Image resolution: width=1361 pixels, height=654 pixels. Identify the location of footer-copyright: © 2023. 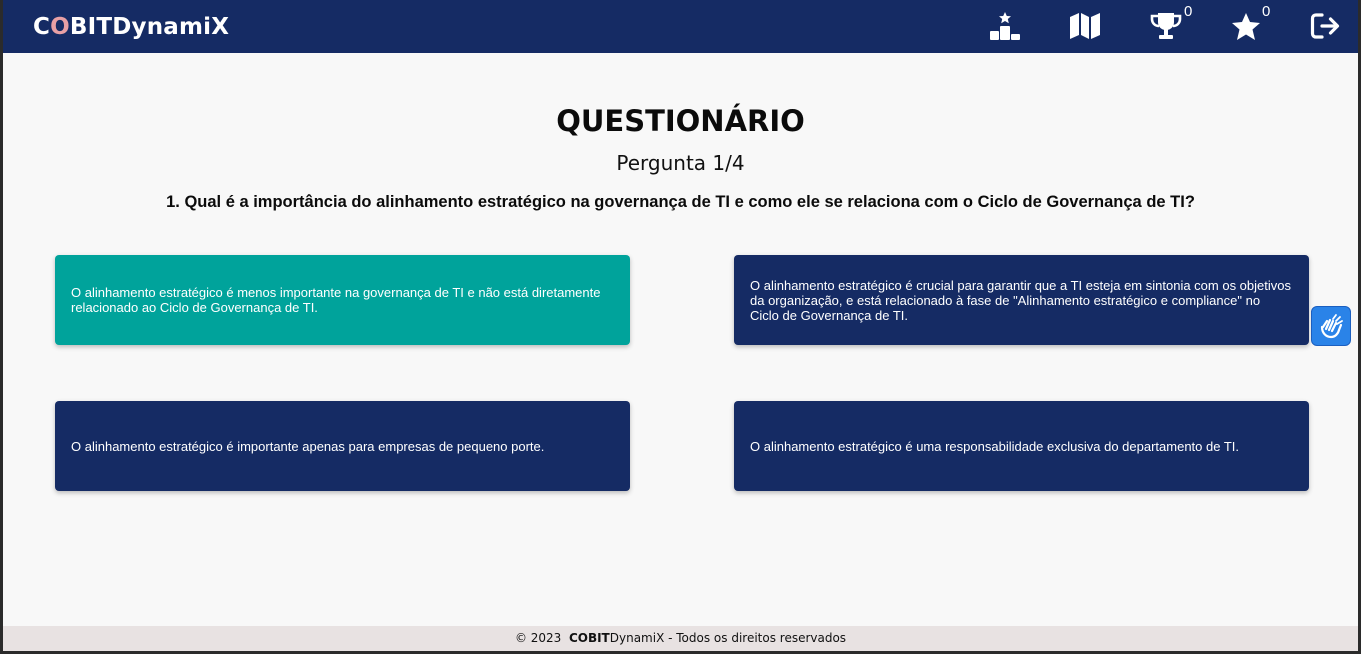
(538, 638).